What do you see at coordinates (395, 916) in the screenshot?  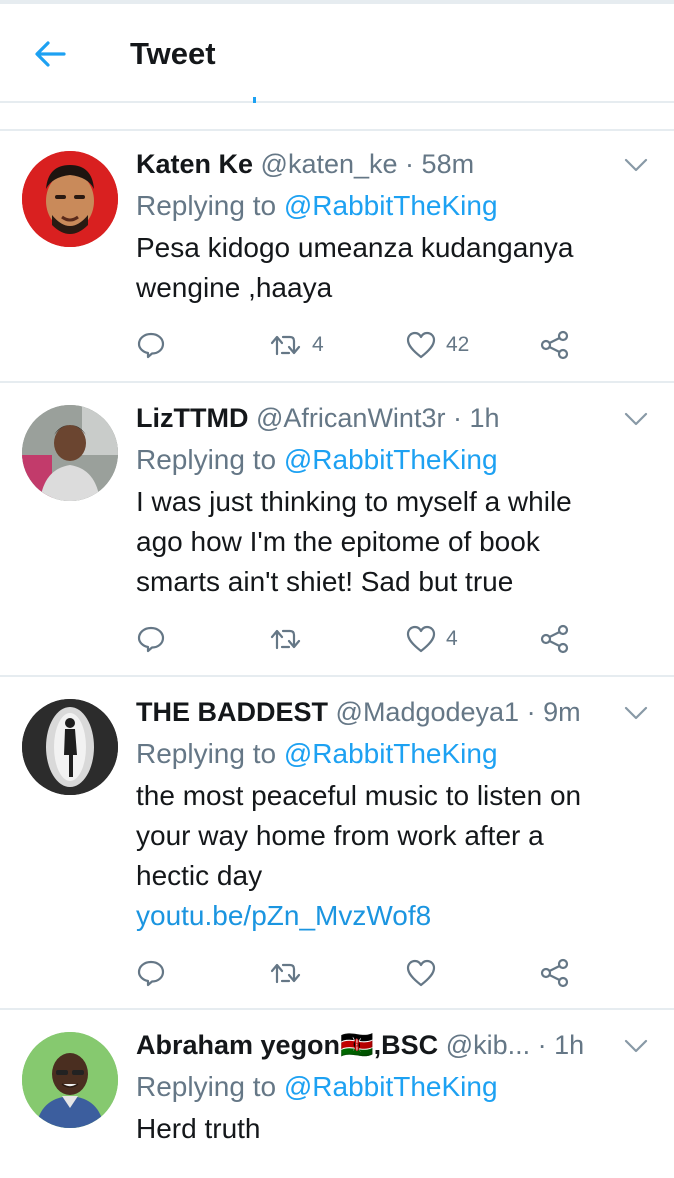 I see `tweet-link: youtu.be/pZn_MvzWof8` at bounding box center [395, 916].